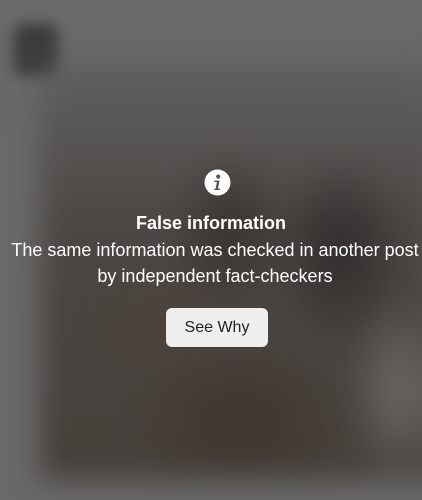 Image resolution: width=422 pixels, height=500 pixels. I want to click on warning-title: False information, so click(211, 223).